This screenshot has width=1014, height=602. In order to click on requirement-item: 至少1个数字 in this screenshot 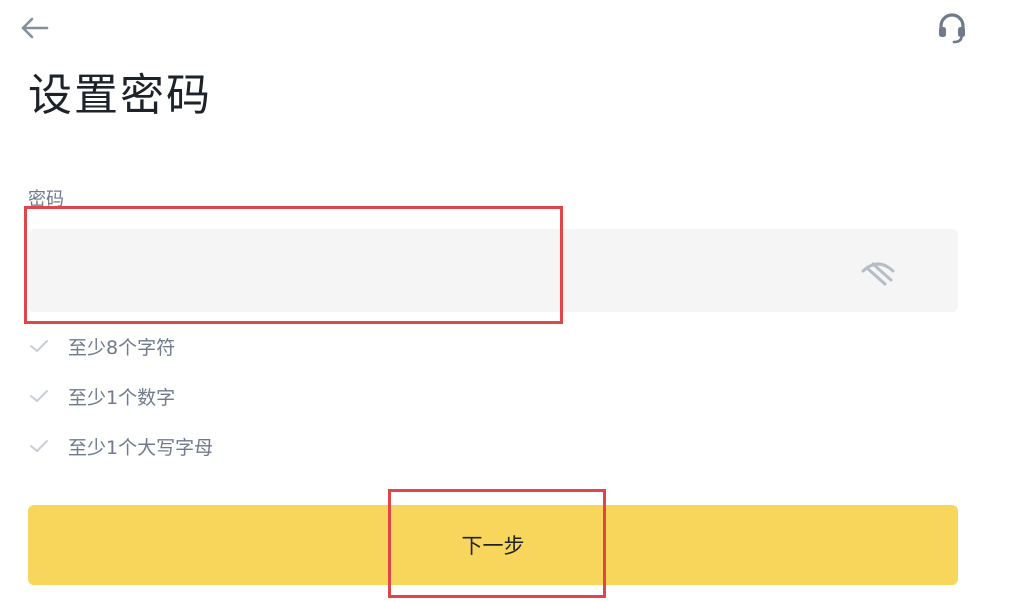, I will do `click(101, 396)`.